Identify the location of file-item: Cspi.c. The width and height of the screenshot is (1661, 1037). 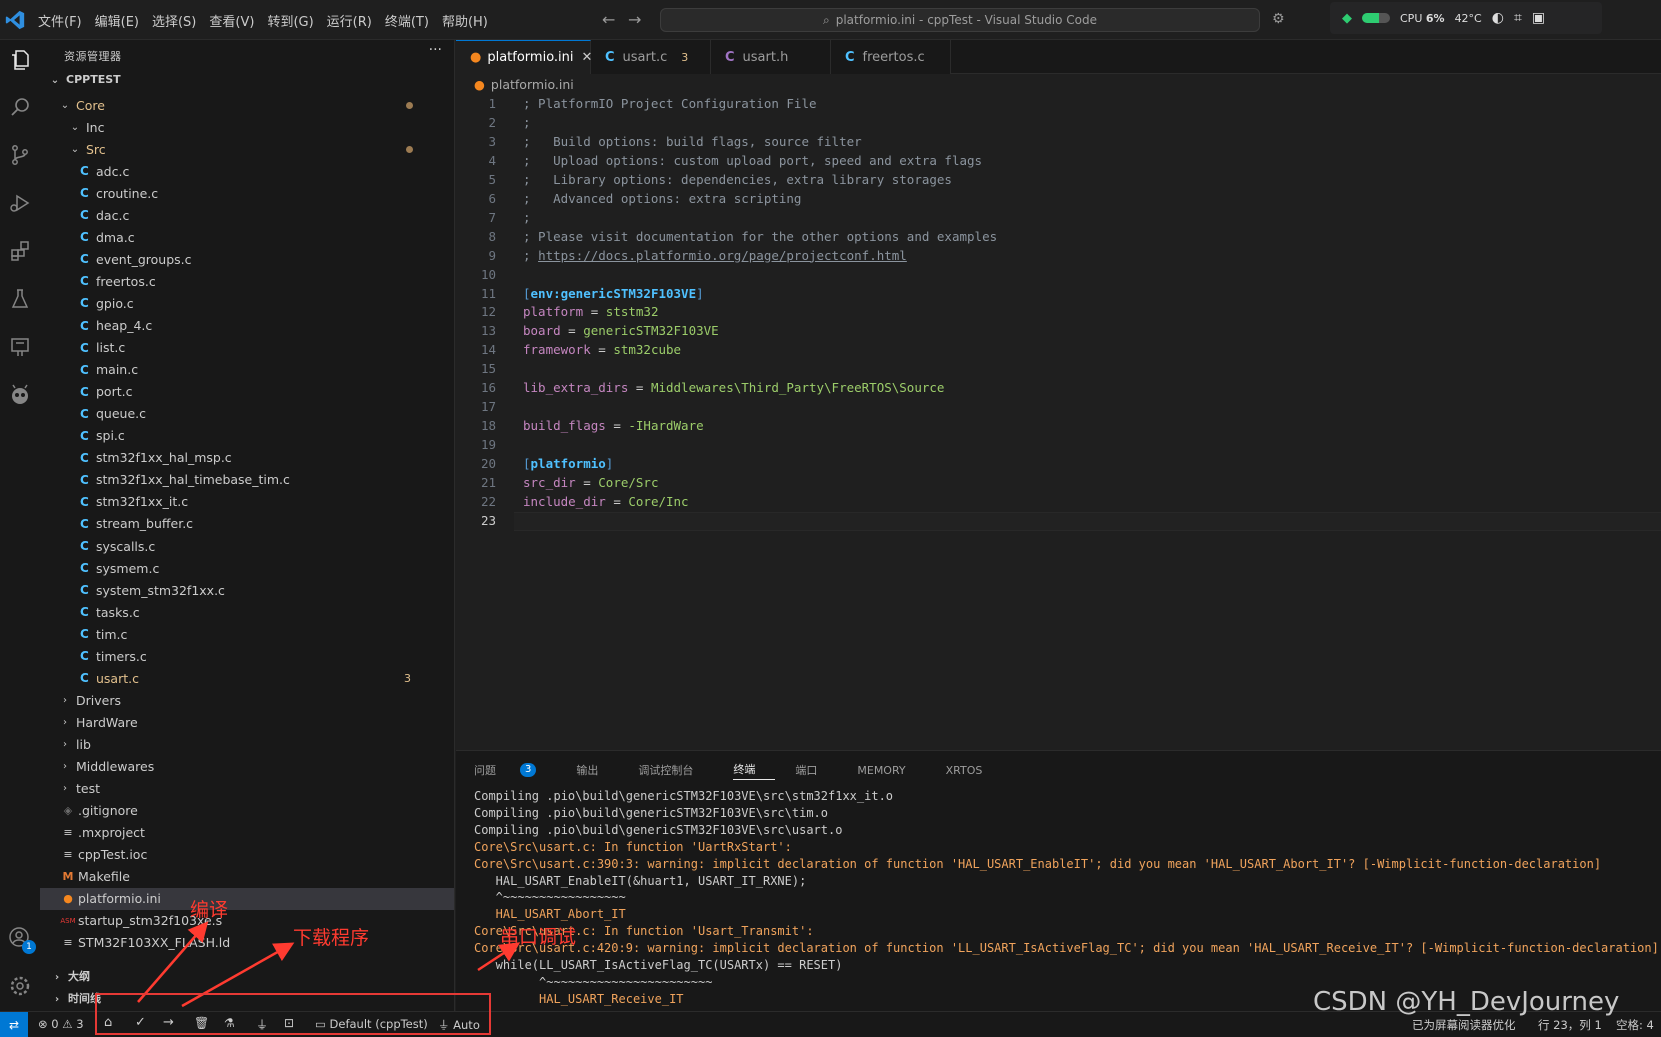
(247, 436).